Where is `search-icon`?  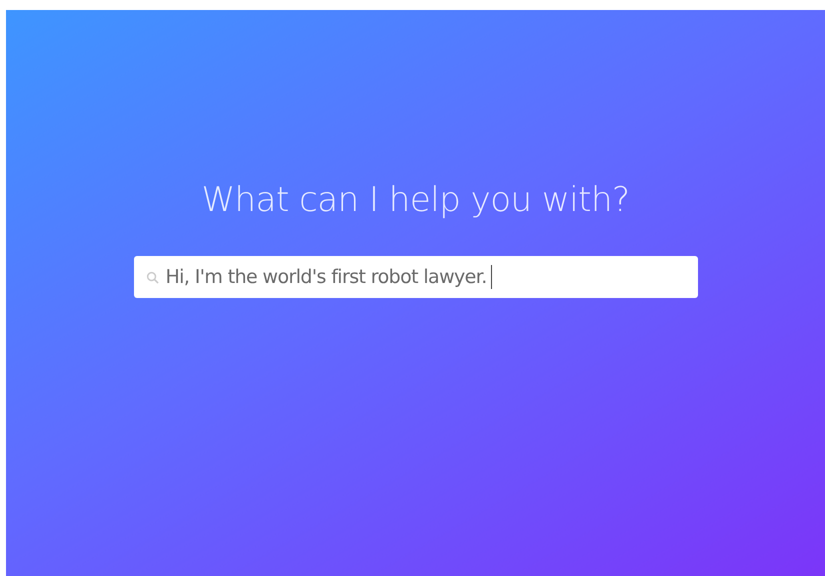
search-icon is located at coordinates (152, 277).